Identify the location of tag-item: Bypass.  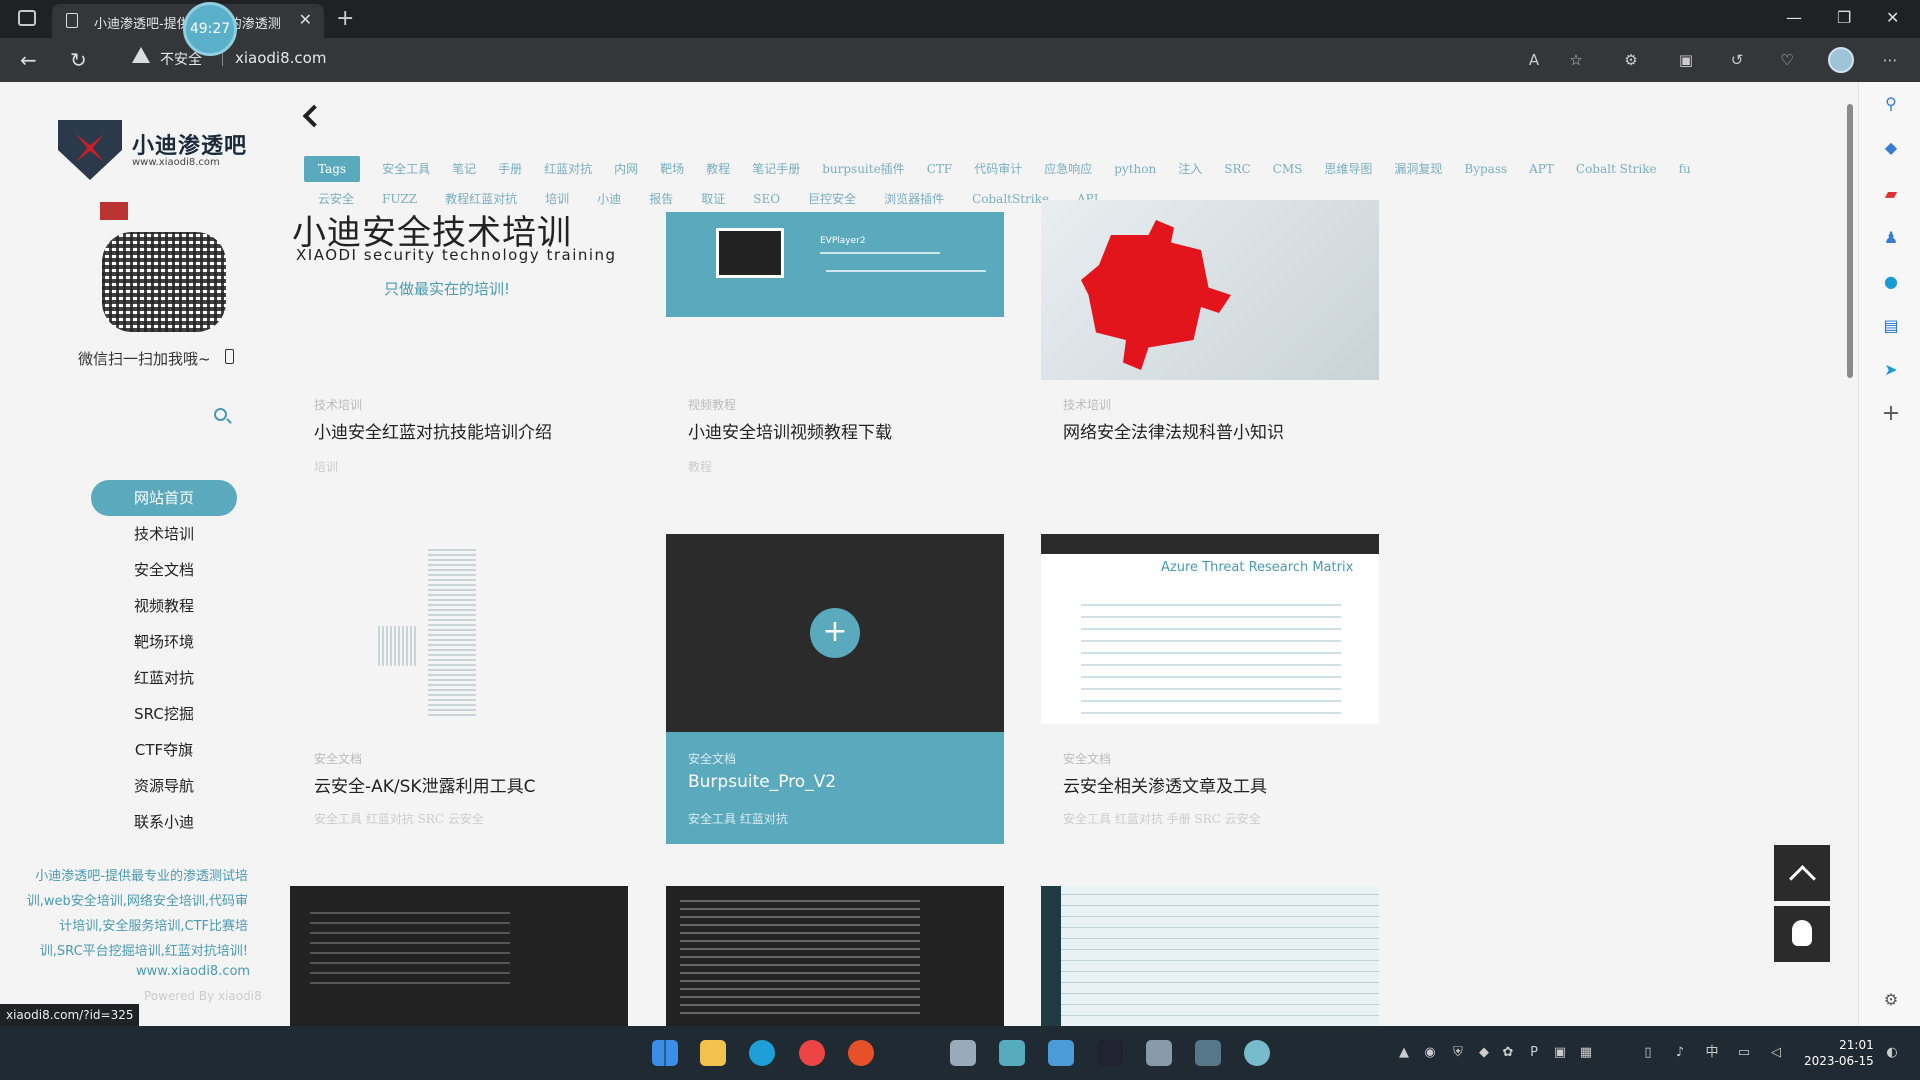
(1485, 169).